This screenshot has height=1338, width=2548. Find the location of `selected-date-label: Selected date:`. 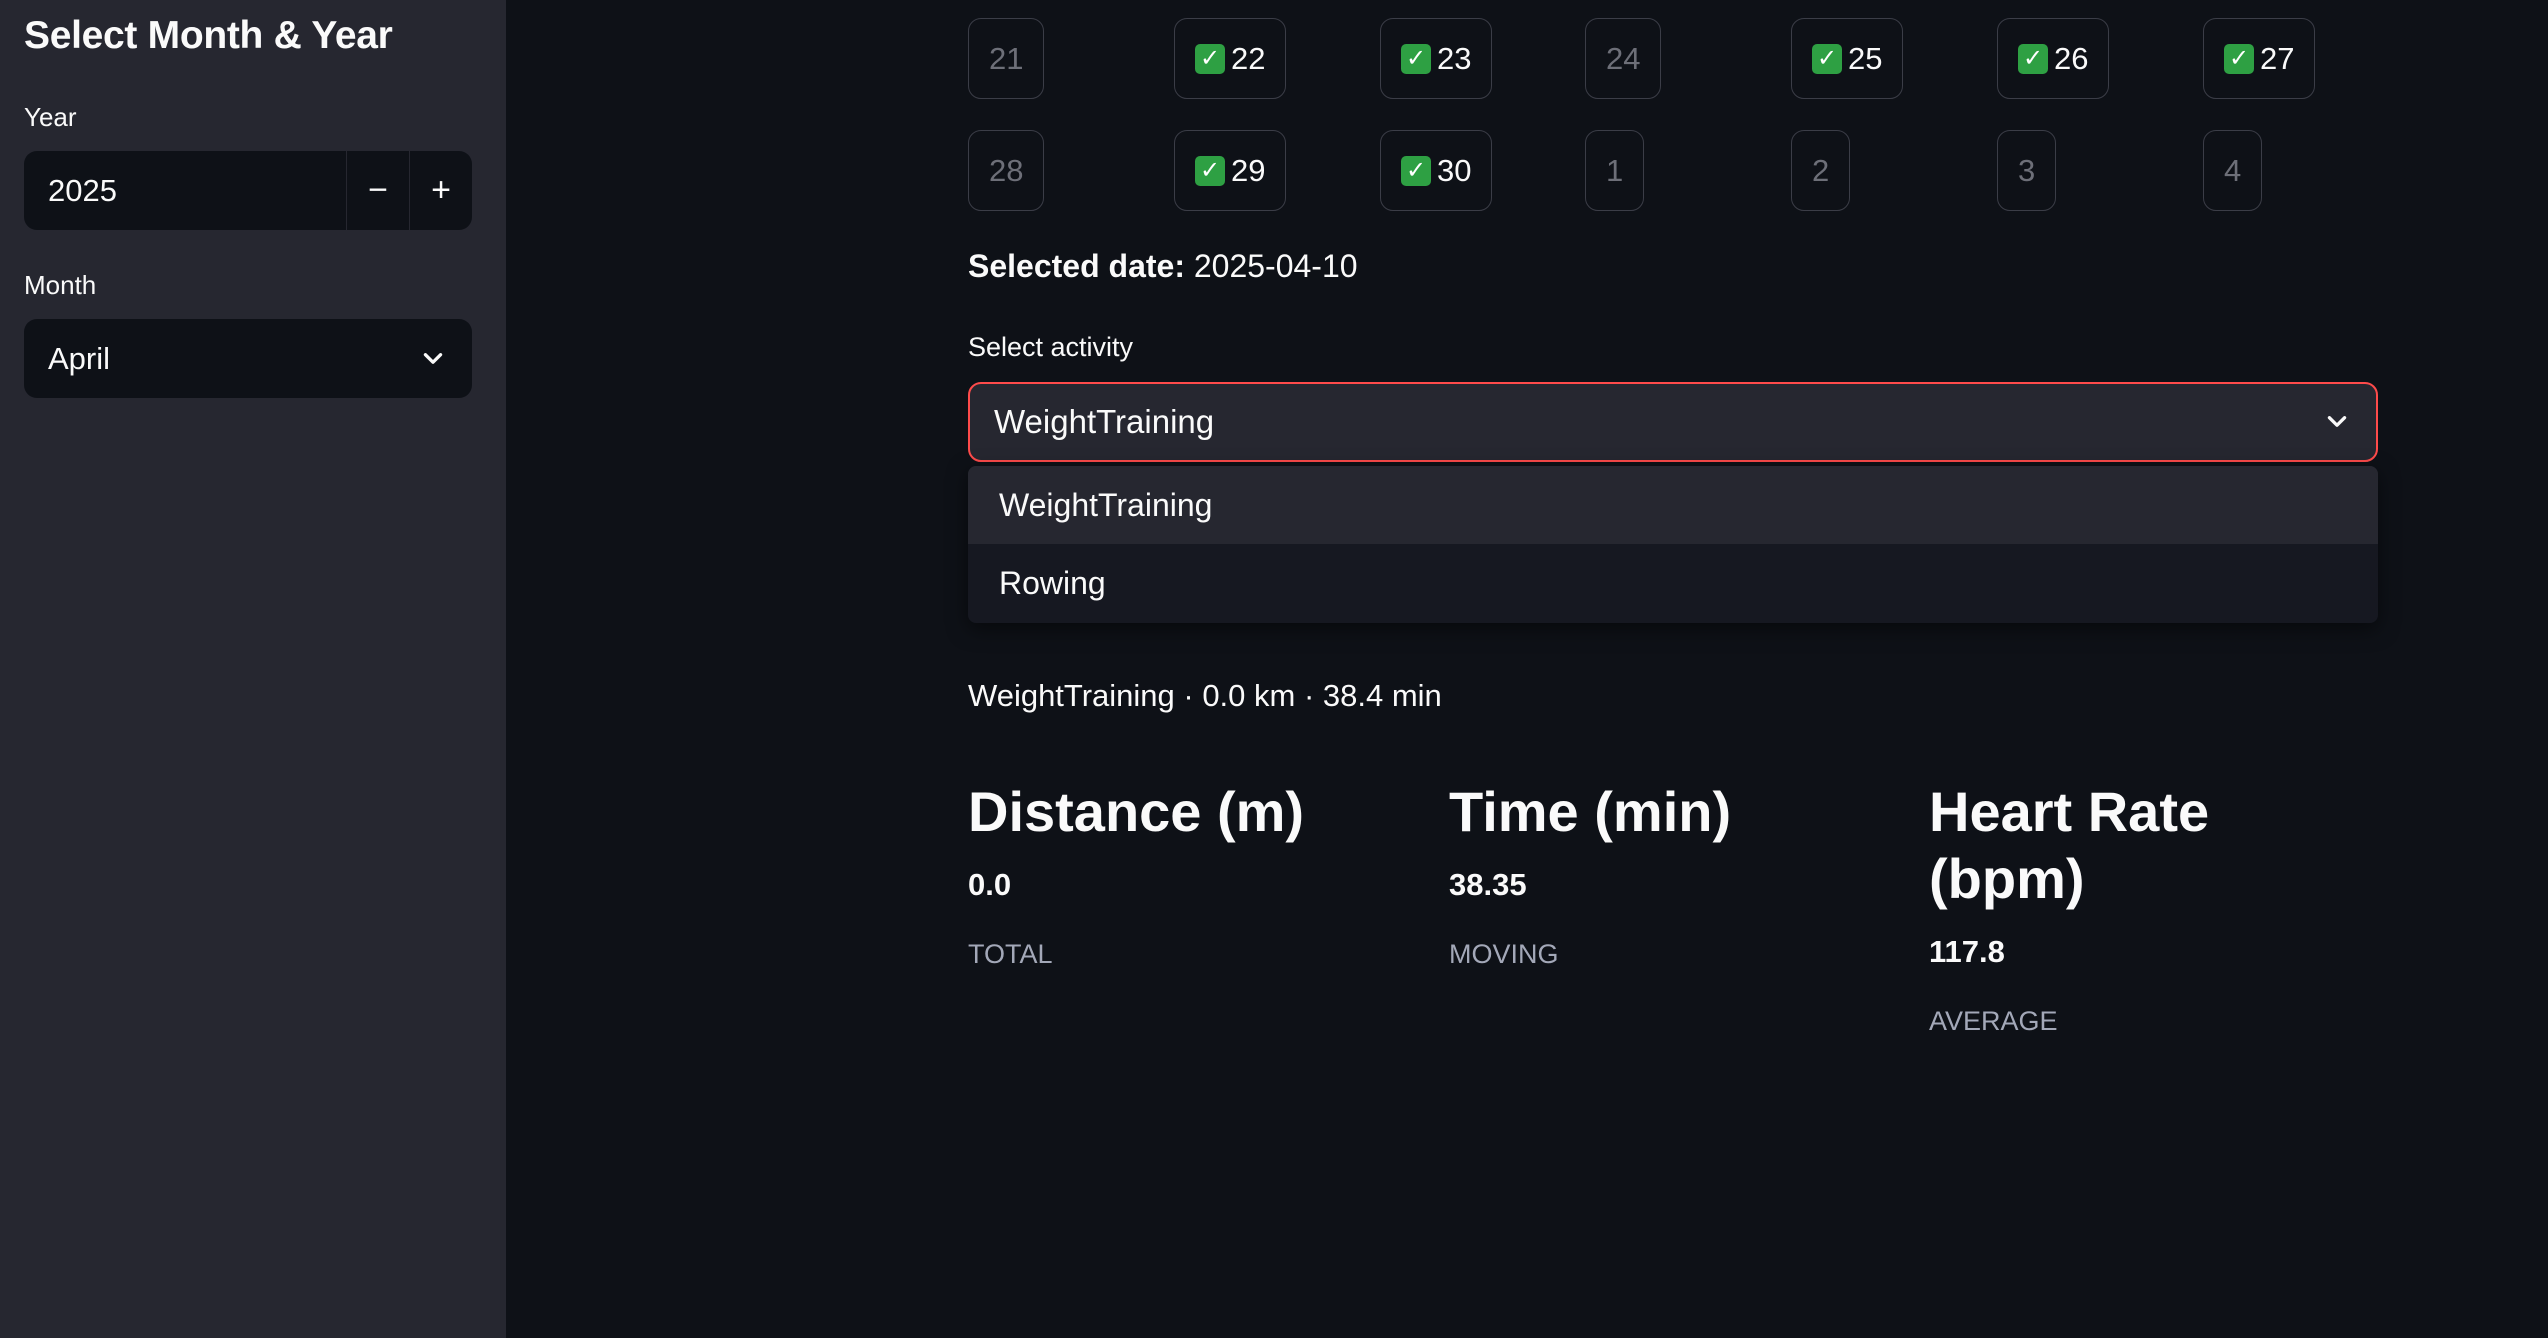

selected-date-label: Selected date: is located at coordinates (1076, 266).